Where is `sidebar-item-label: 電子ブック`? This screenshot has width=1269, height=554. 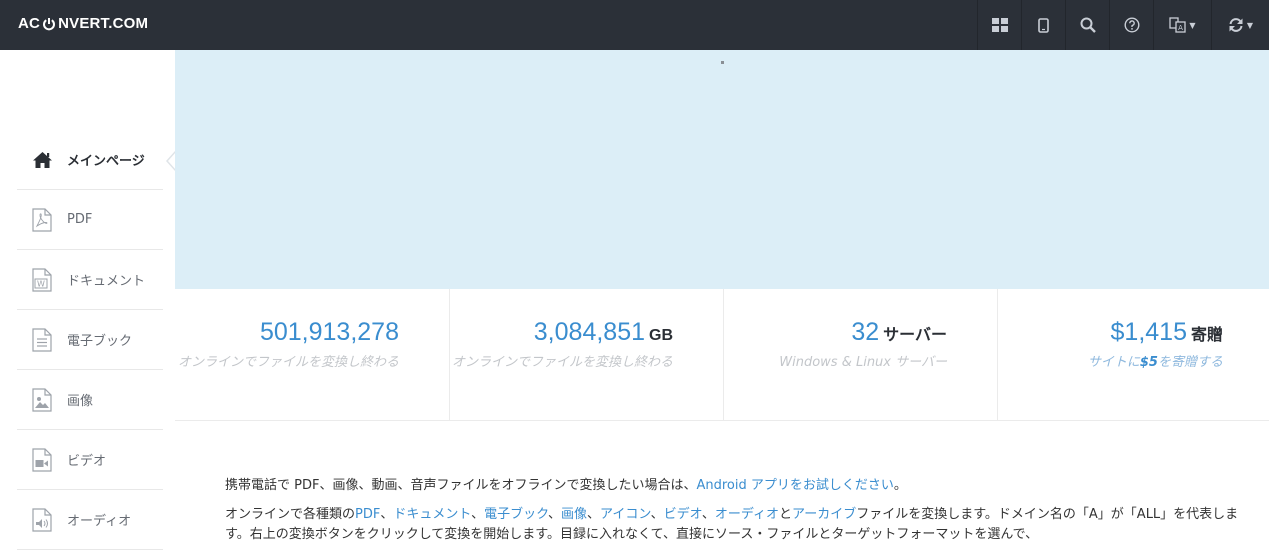 sidebar-item-label: 電子ブック is located at coordinates (100, 341).